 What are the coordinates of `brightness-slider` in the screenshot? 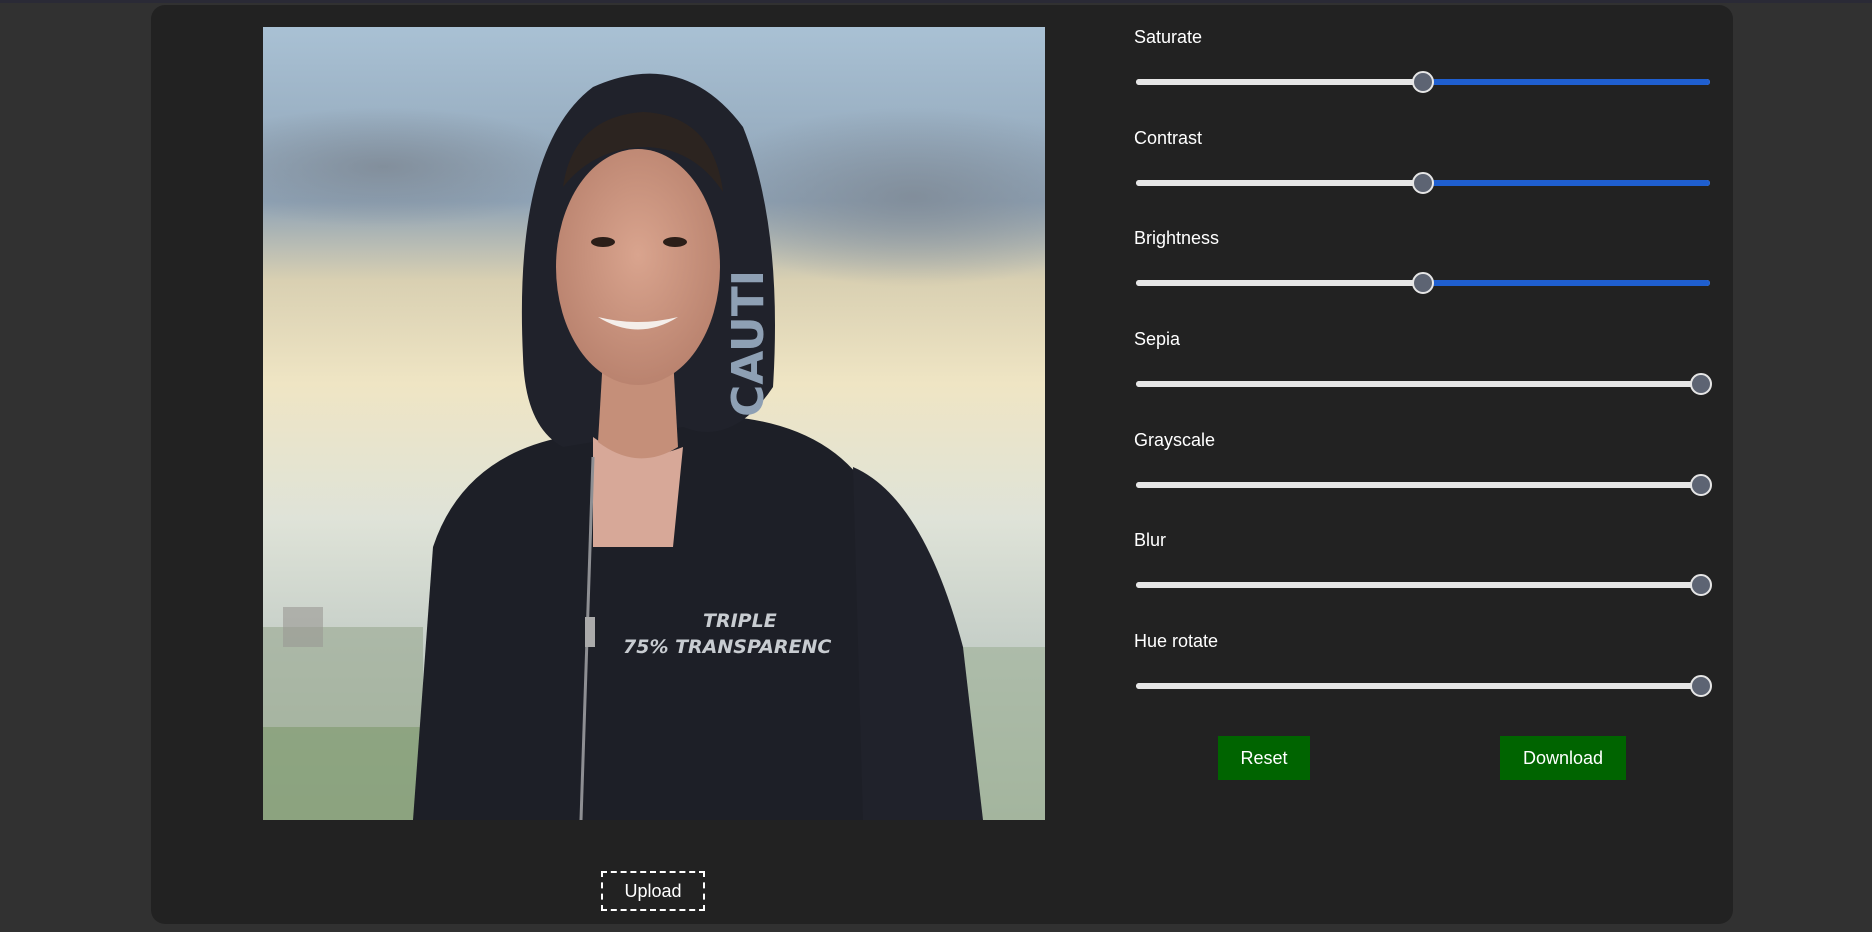 It's located at (1423, 283).